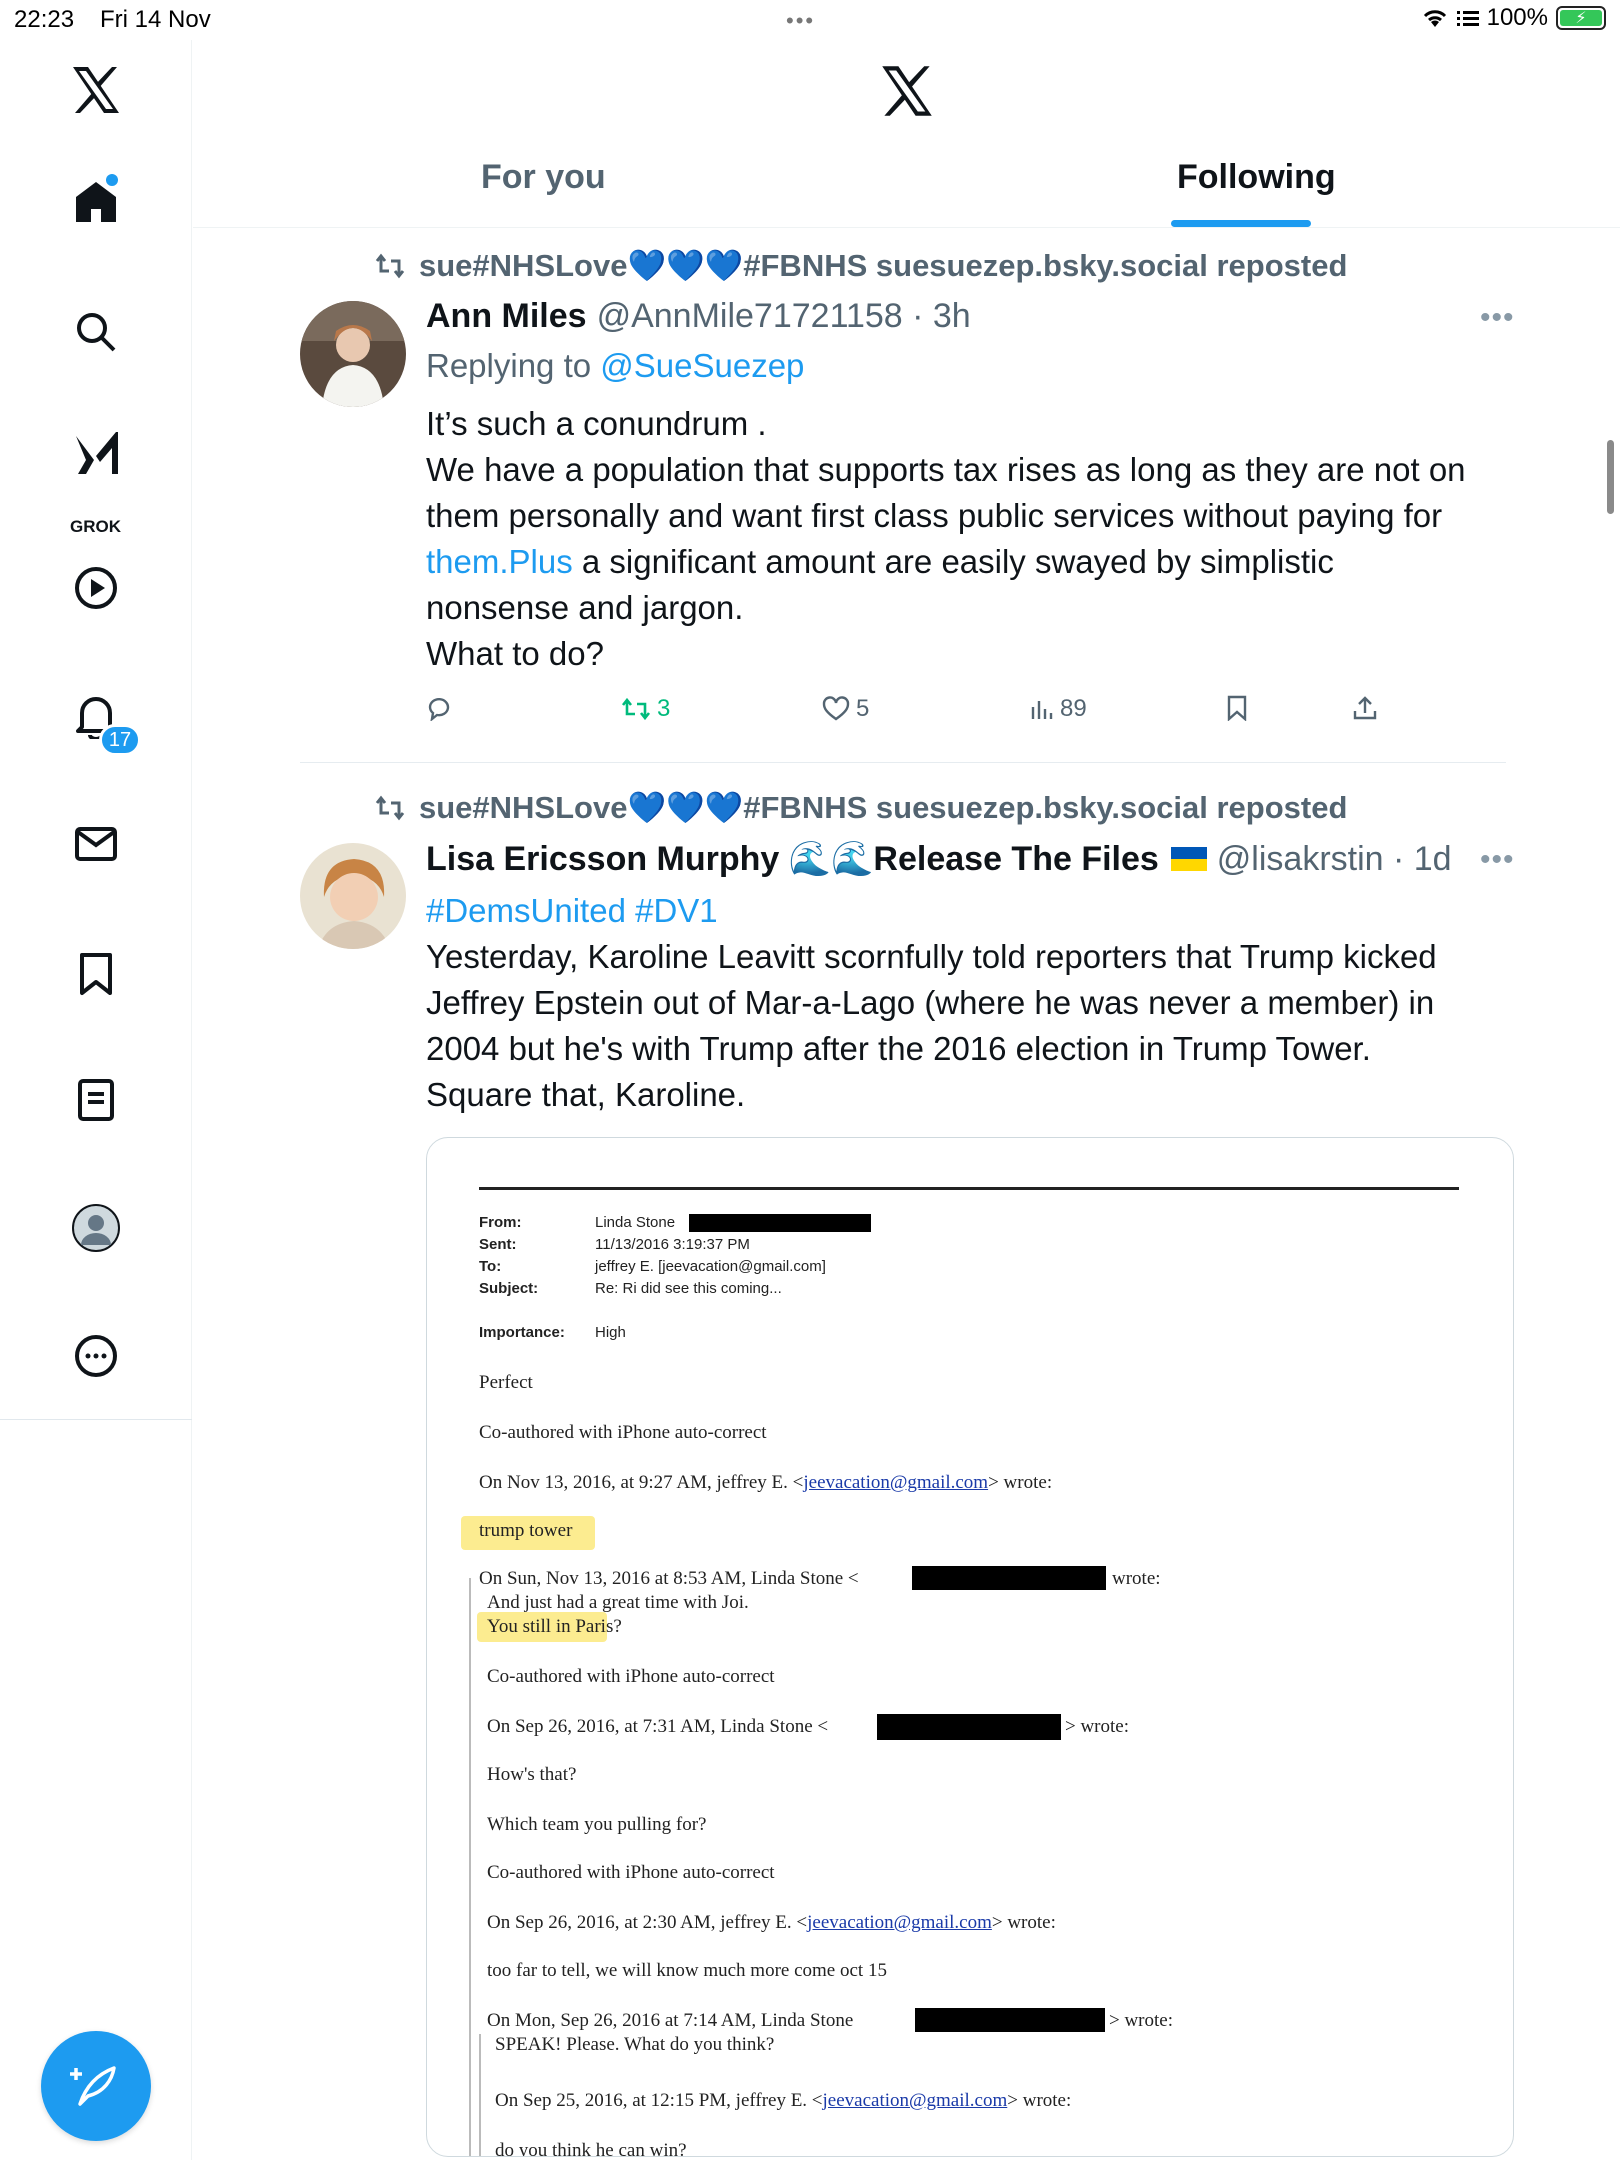 Image resolution: width=1620 pixels, height=2160 pixels. Describe the element at coordinates (664, 708) in the screenshot. I see `retweet-count: 3` at that location.